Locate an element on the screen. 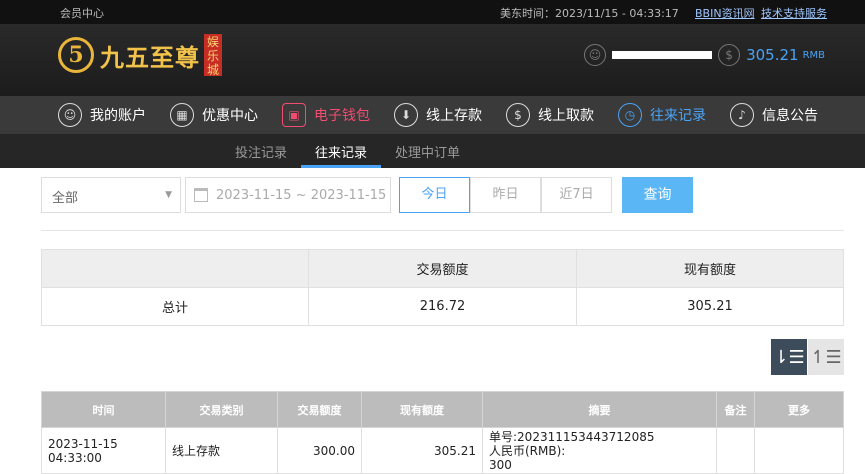 The height and width of the screenshot is (474, 865). currency-label: RMB is located at coordinates (813, 55).